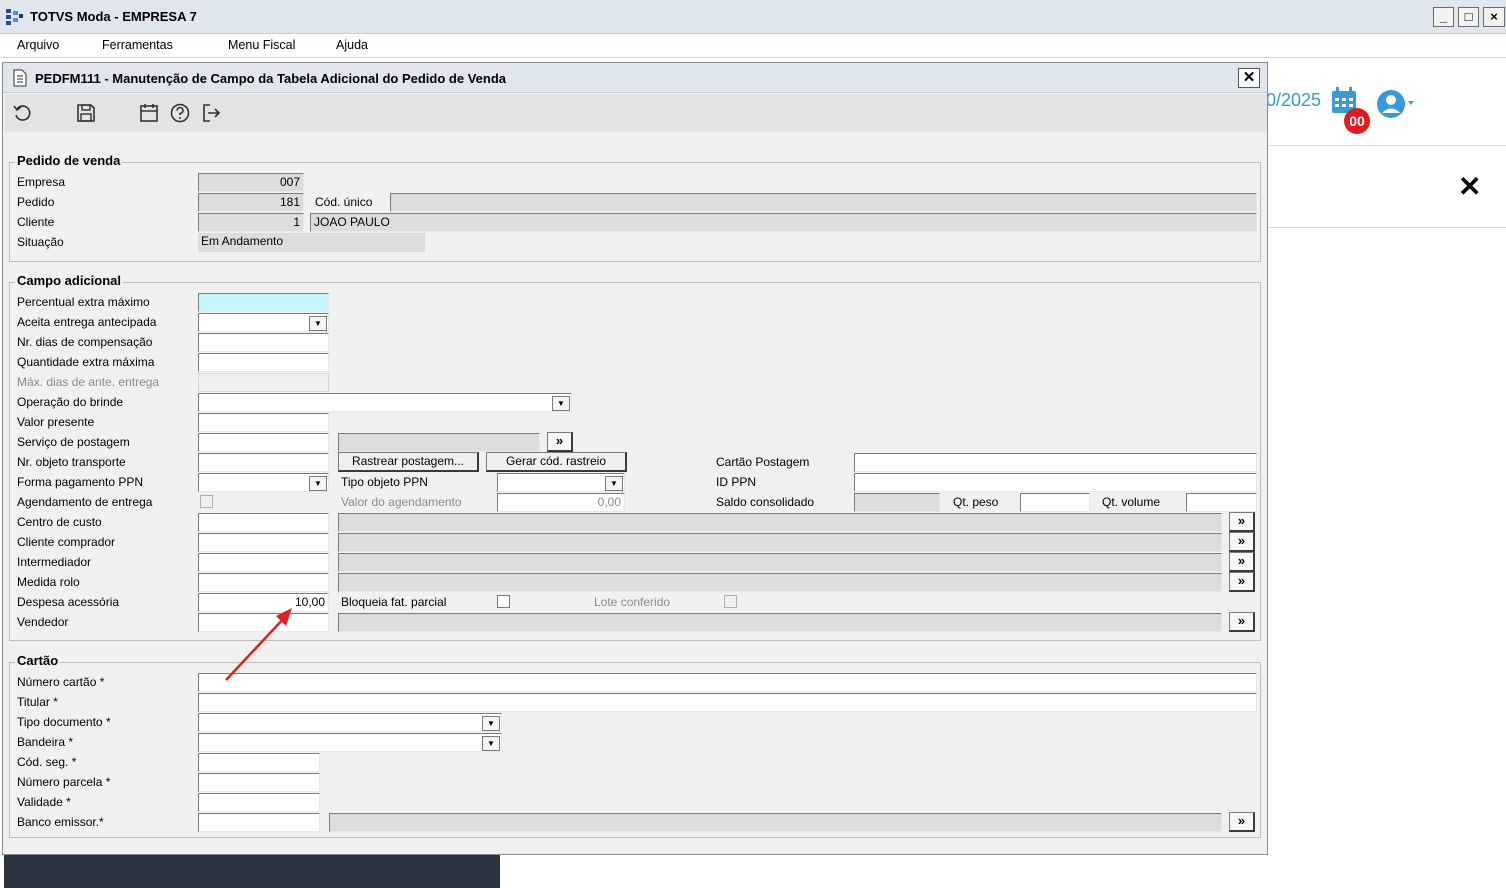  I want to click on centro-custo-input, so click(263, 522).